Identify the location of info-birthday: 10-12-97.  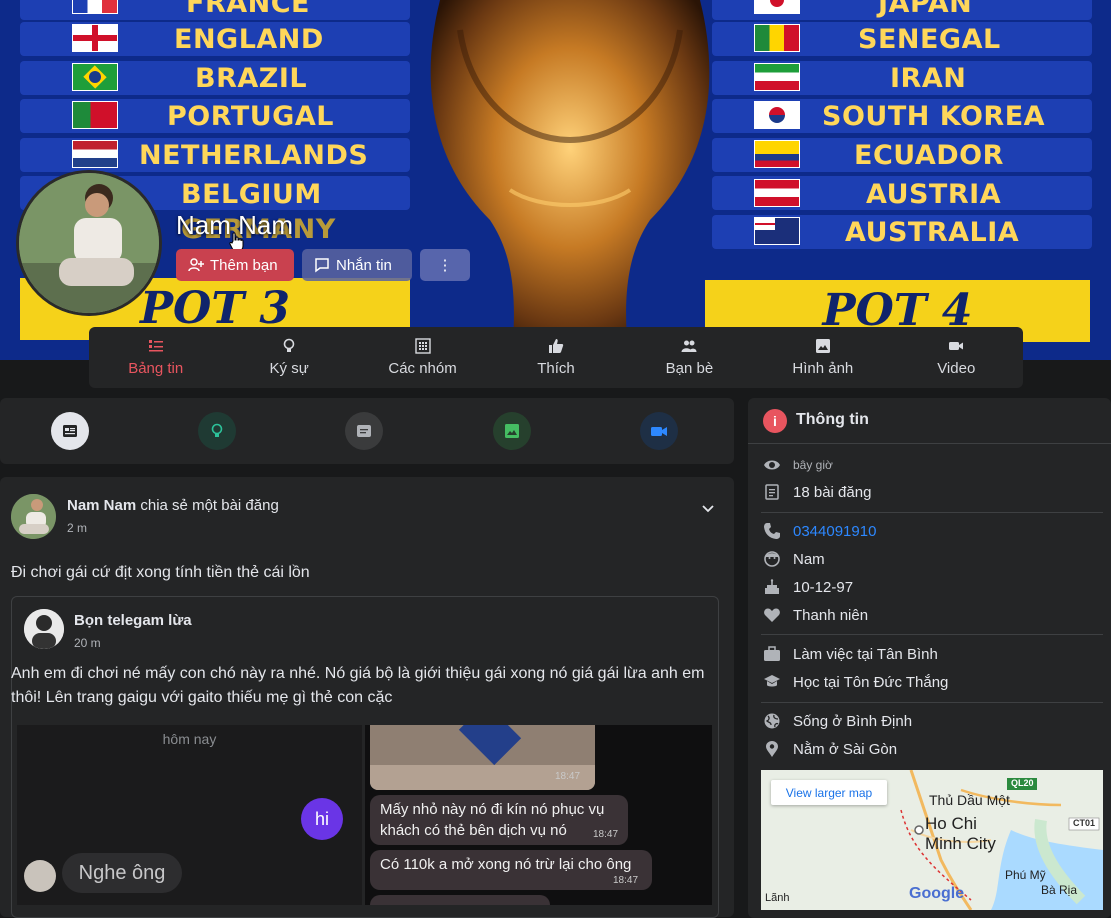
(808, 587).